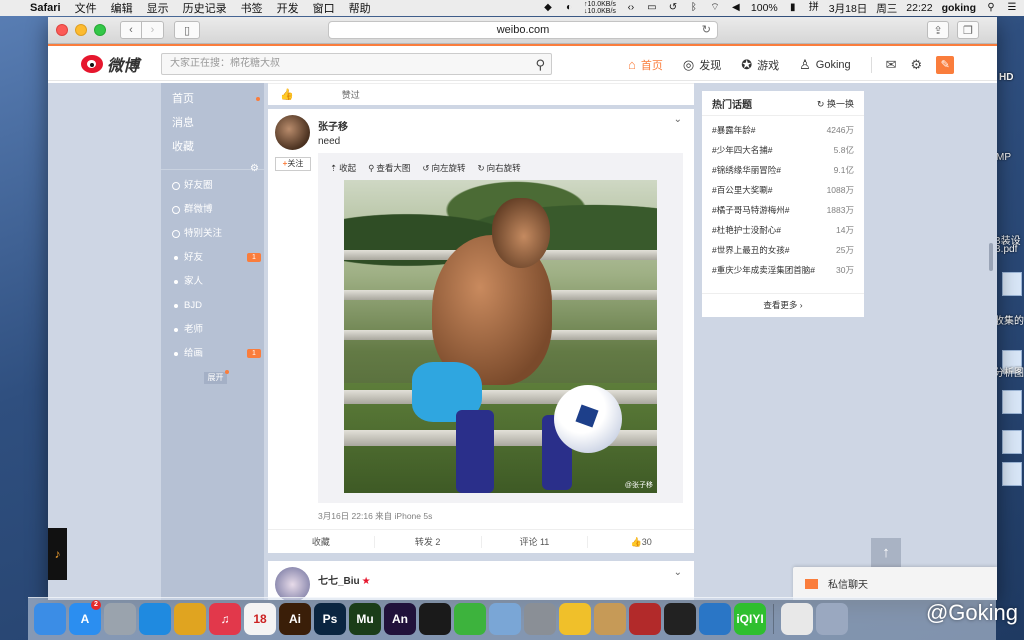 This screenshot has width=1024, height=640. Describe the element at coordinates (783, 150) in the screenshot. I see `hot-topic-item: #少年四大名捕# 5.8亿` at that location.